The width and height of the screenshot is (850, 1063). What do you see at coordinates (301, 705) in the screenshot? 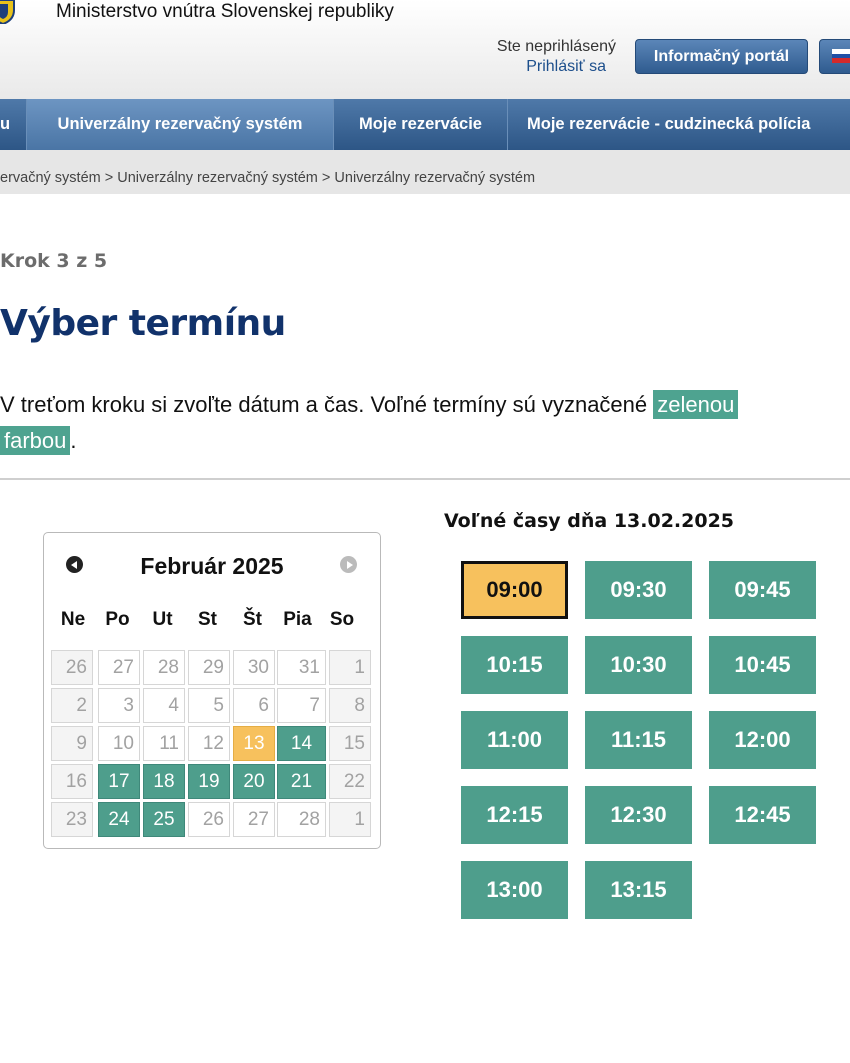
I see `calendar-day: 7` at bounding box center [301, 705].